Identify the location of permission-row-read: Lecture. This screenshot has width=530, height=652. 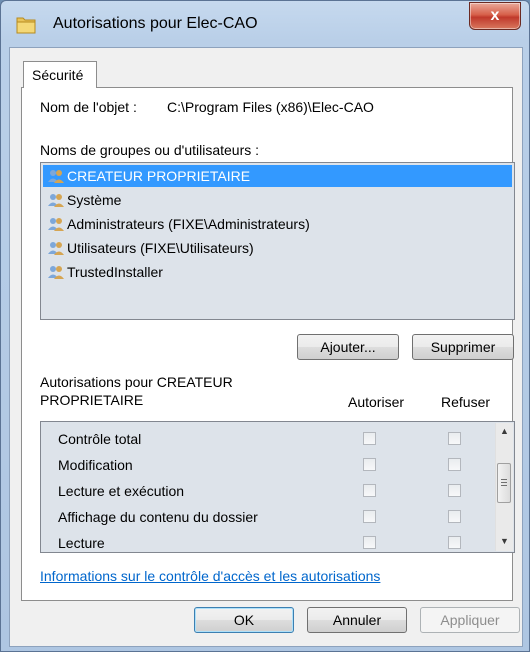
(261, 541).